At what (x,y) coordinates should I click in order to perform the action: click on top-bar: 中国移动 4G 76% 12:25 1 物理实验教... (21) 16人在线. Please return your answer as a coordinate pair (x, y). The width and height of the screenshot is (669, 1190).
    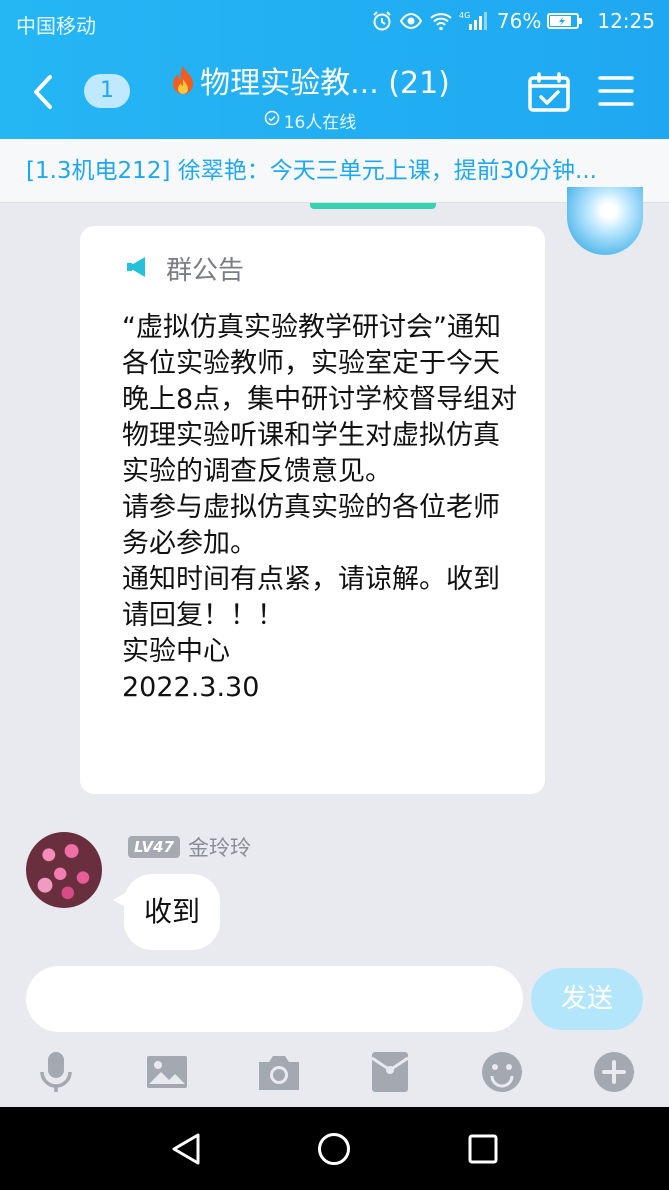
    Looking at the image, I should click on (334, 69).